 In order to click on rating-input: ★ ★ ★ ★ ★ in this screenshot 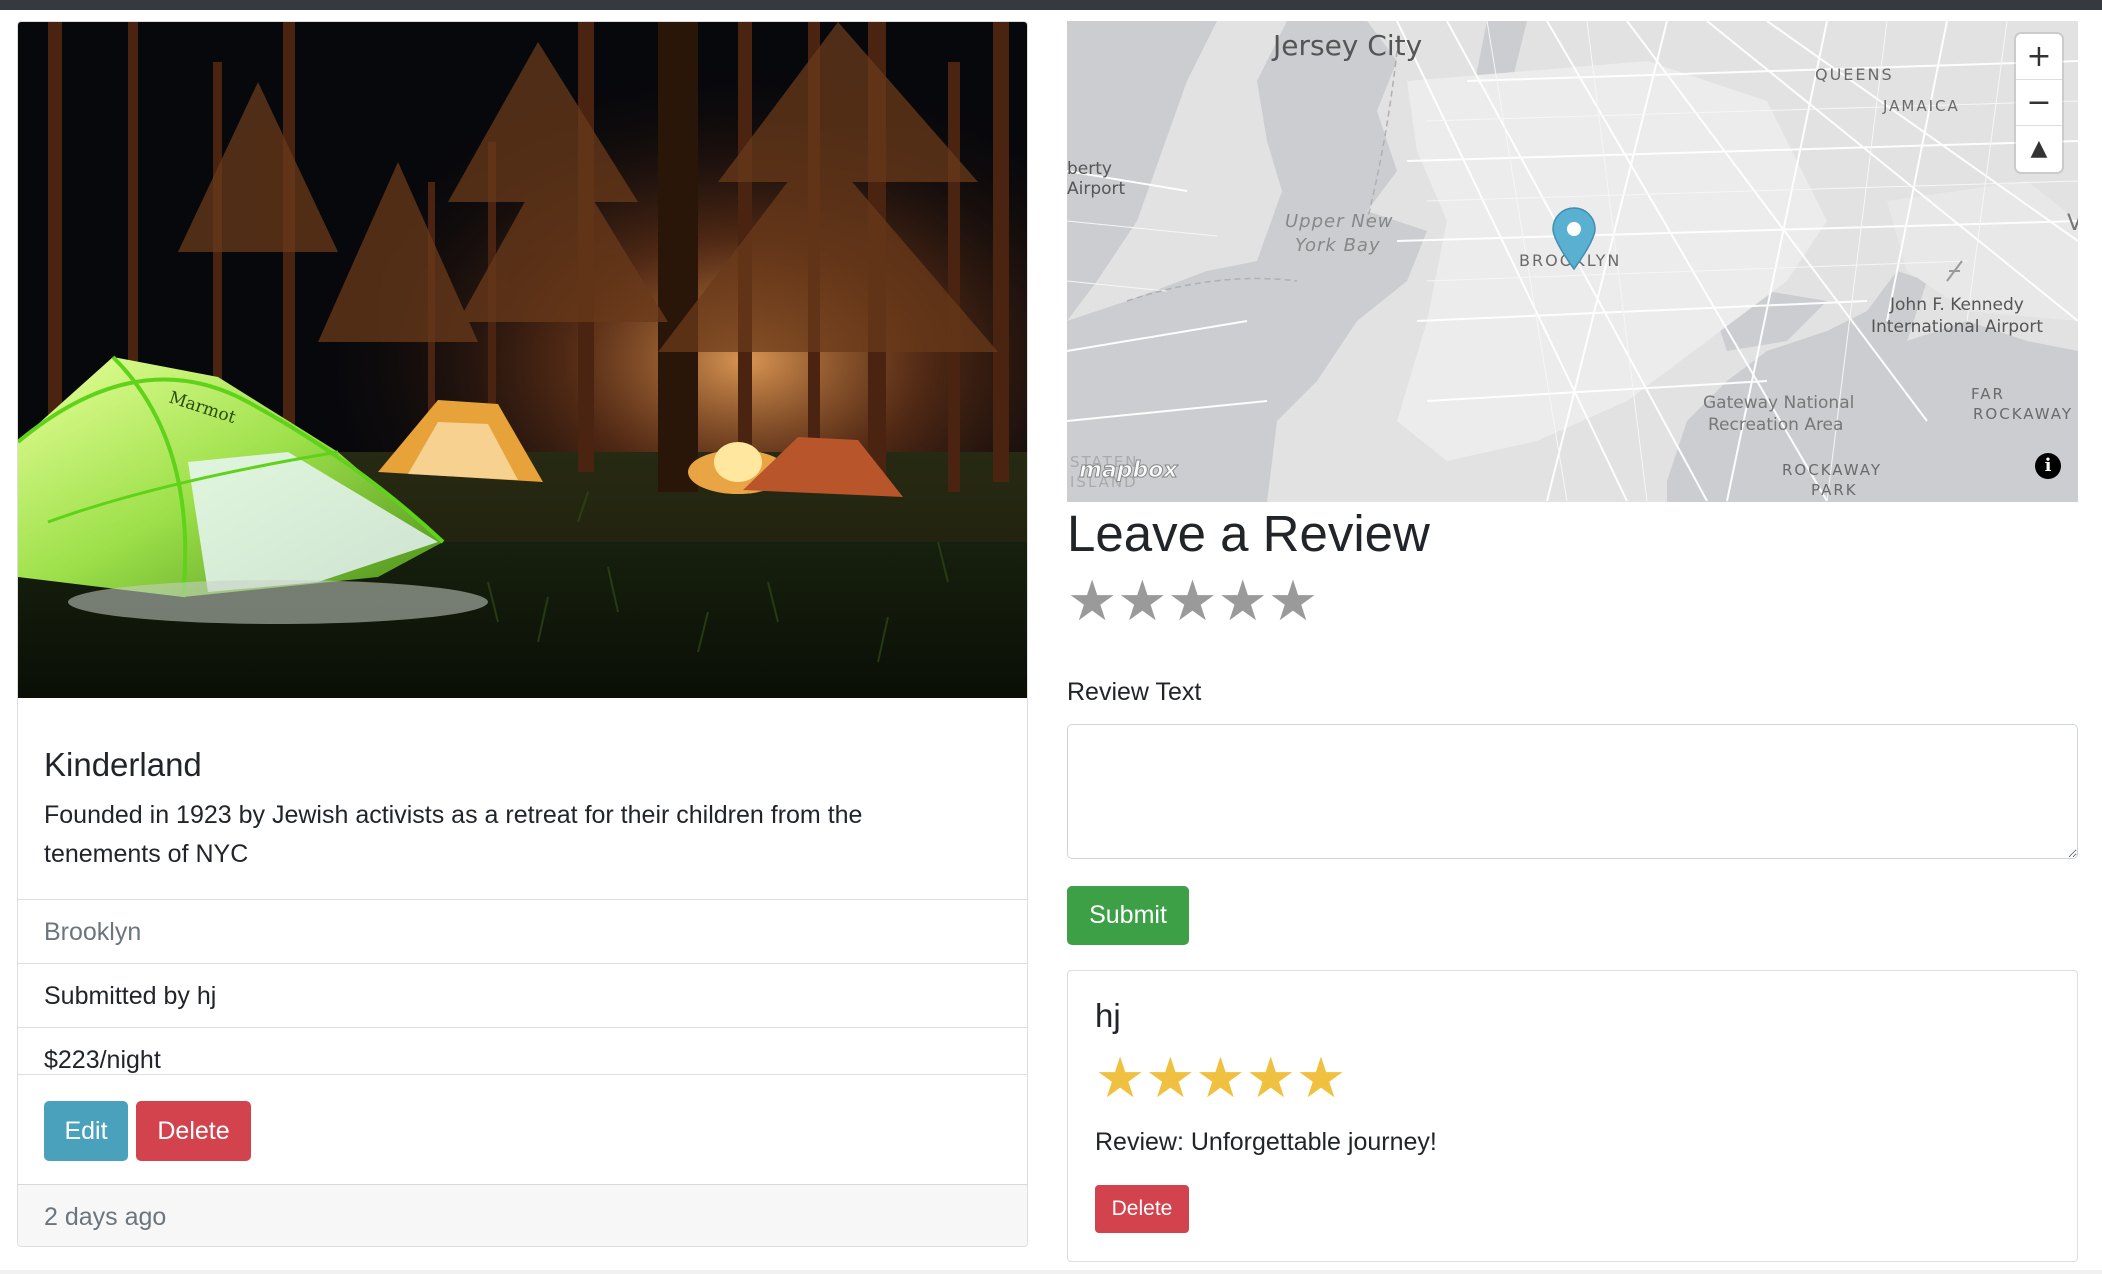, I will do `click(1192, 602)`.